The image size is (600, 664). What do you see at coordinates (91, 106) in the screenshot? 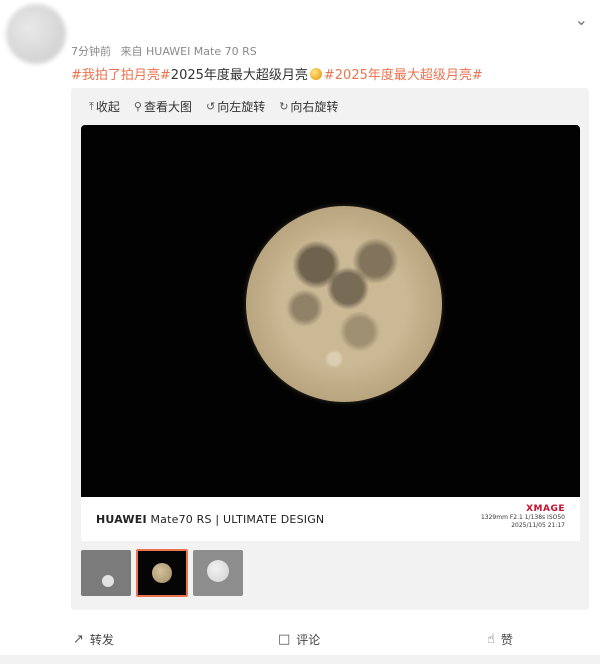
I see `arrow-up-icon: ⤒` at bounding box center [91, 106].